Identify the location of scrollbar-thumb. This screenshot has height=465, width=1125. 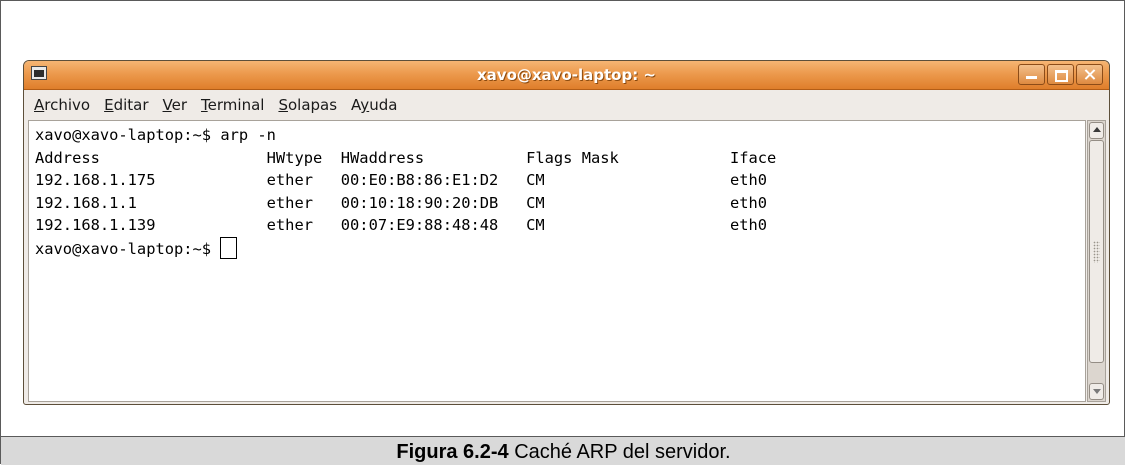
(1096, 251).